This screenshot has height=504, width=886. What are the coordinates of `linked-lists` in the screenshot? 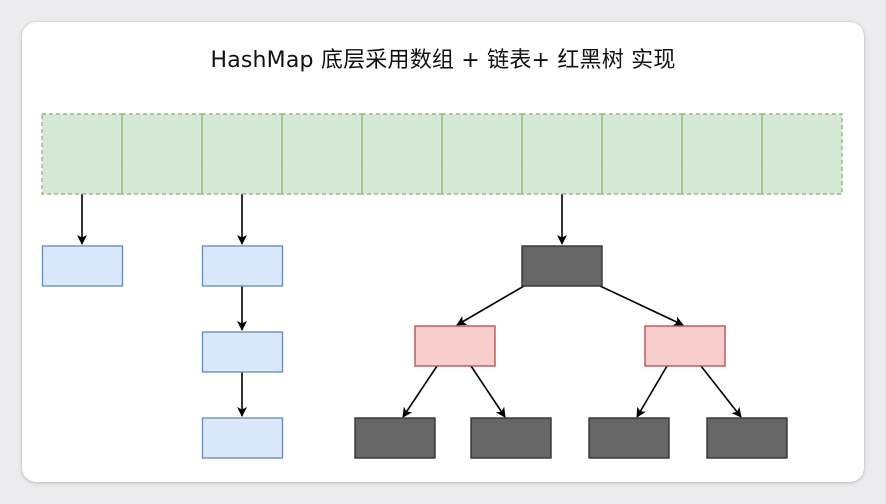 It's located at (162, 352).